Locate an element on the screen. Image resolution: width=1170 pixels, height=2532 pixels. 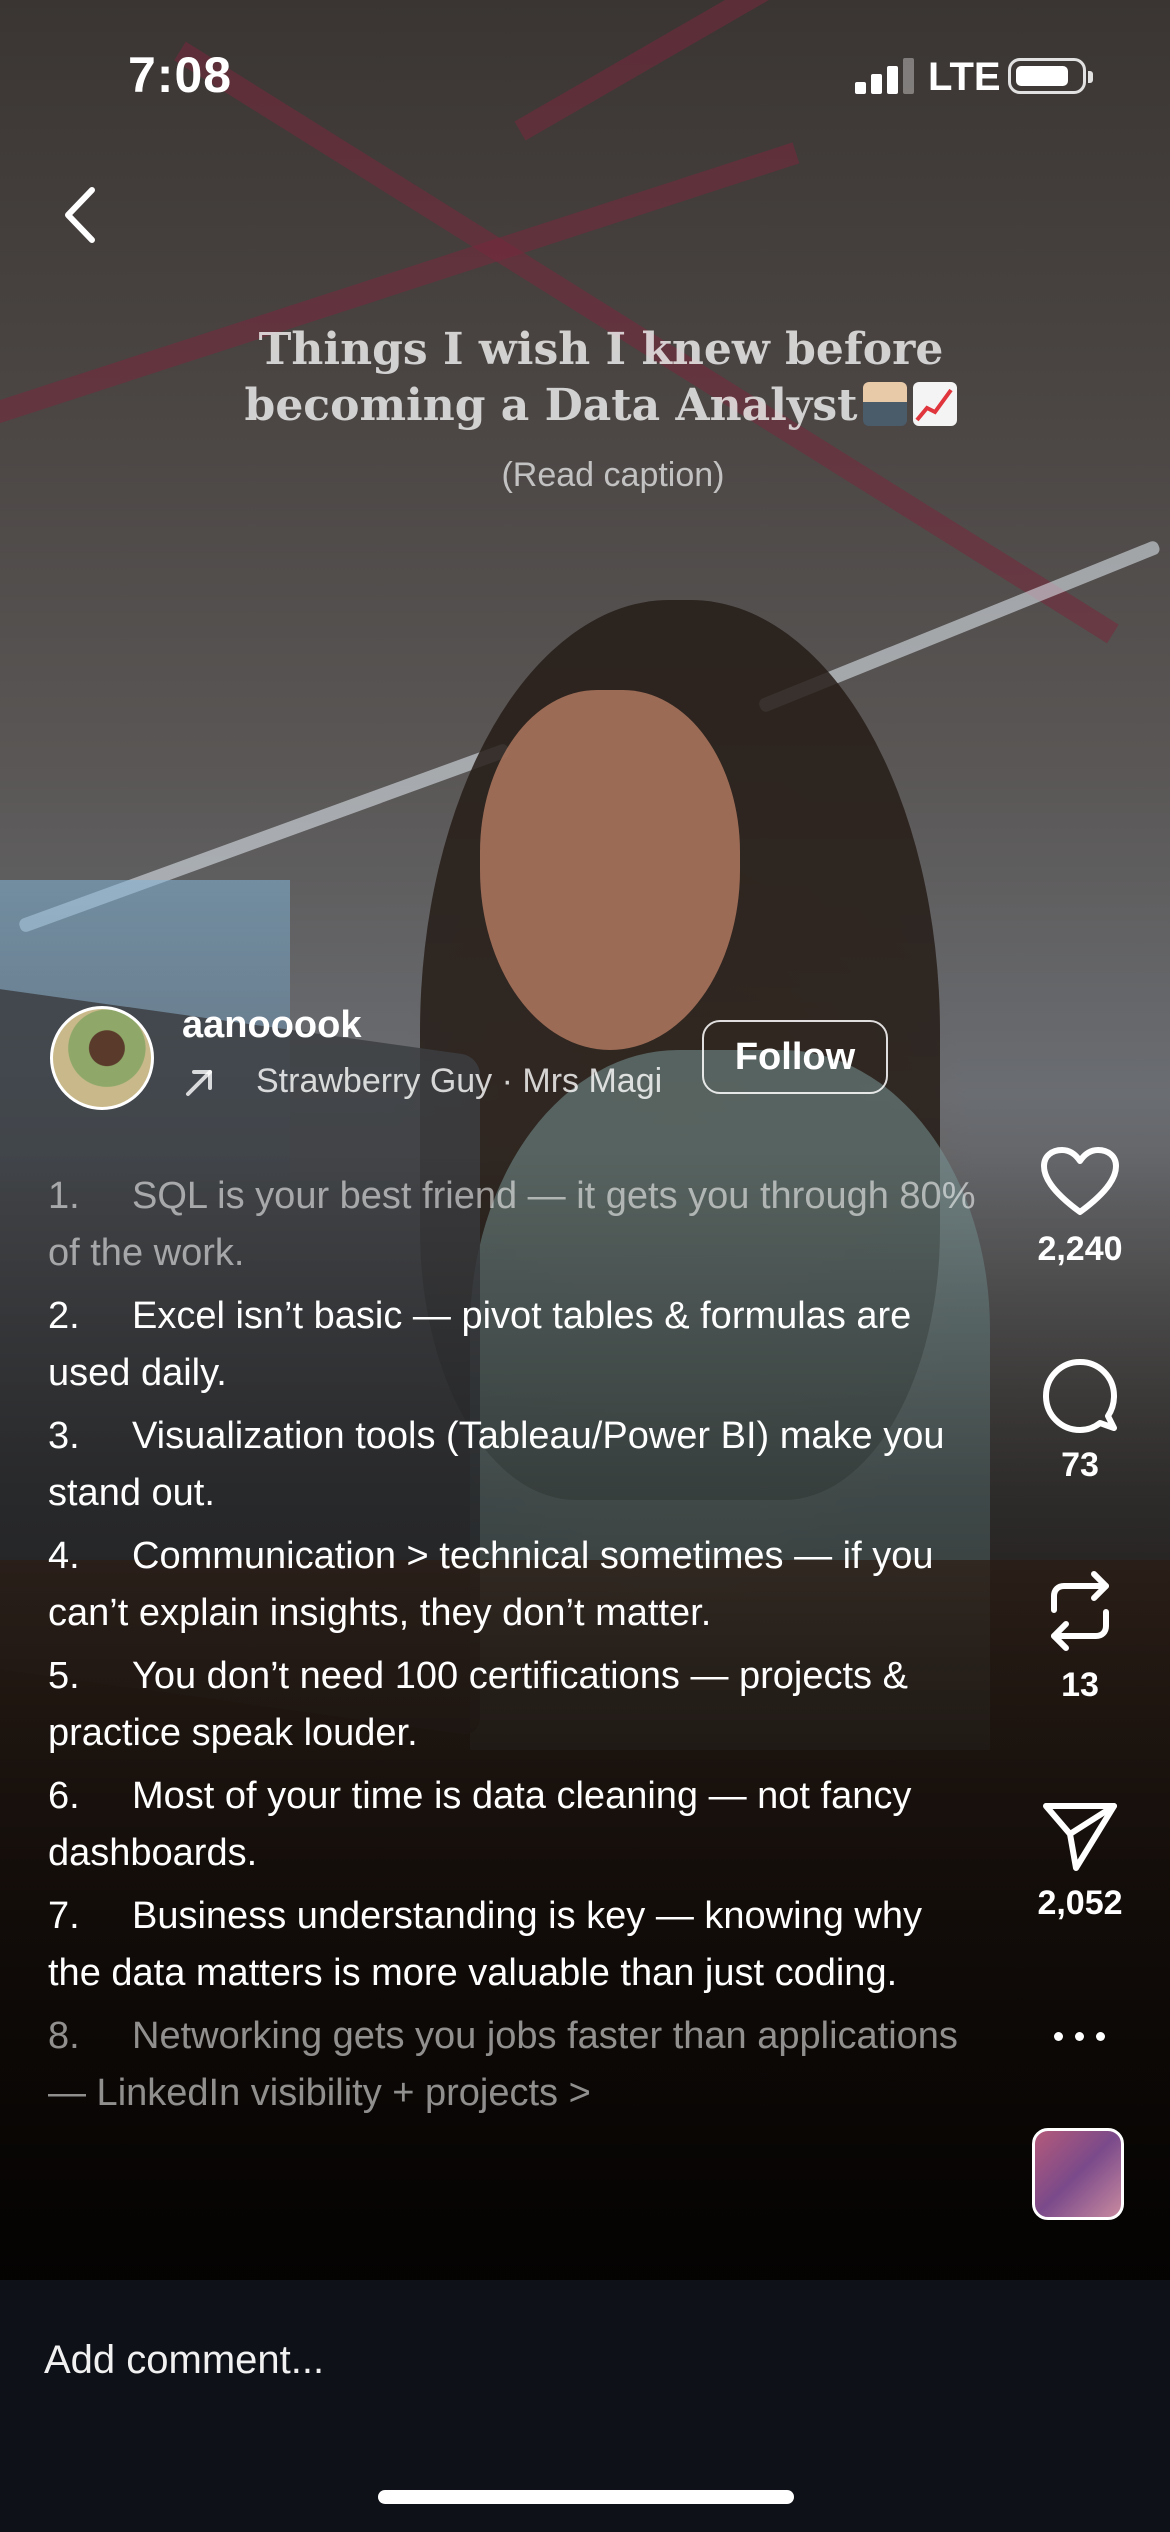
battery-icon is located at coordinates (1050, 76).